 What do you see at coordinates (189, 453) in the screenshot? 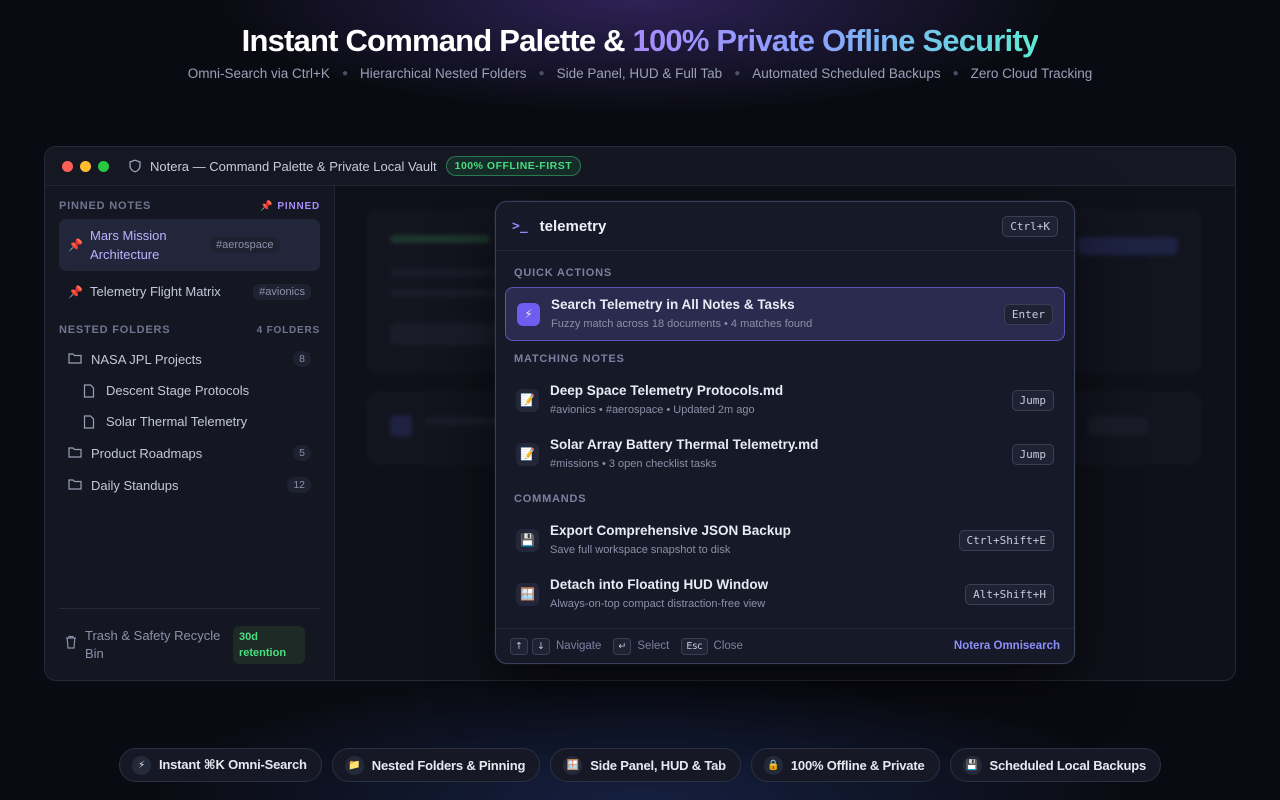
I see `folder-item: Product Roadmaps 5` at bounding box center [189, 453].